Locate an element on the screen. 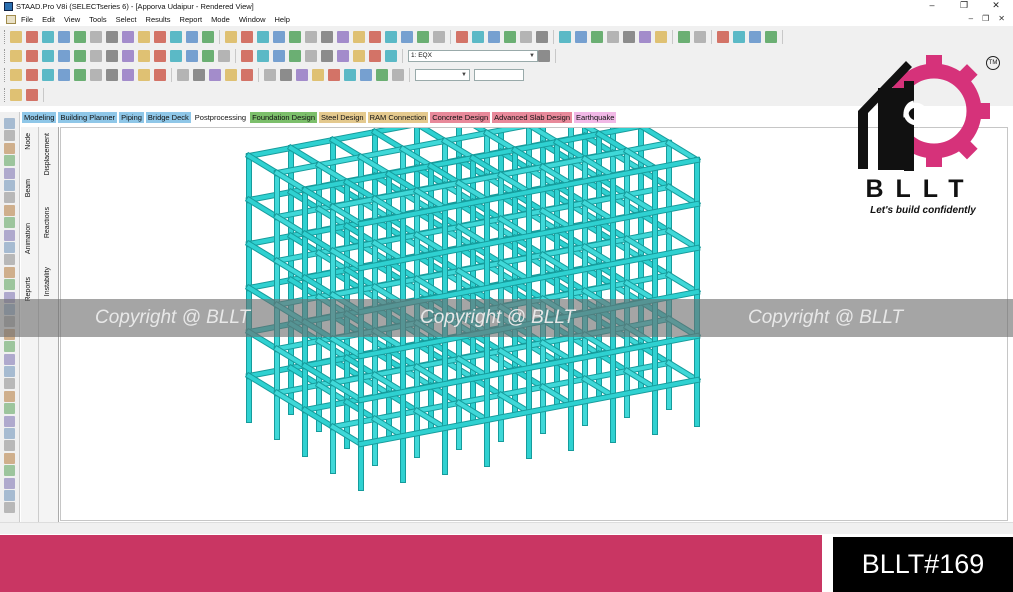  menu-select: Select is located at coordinates (126, 19).